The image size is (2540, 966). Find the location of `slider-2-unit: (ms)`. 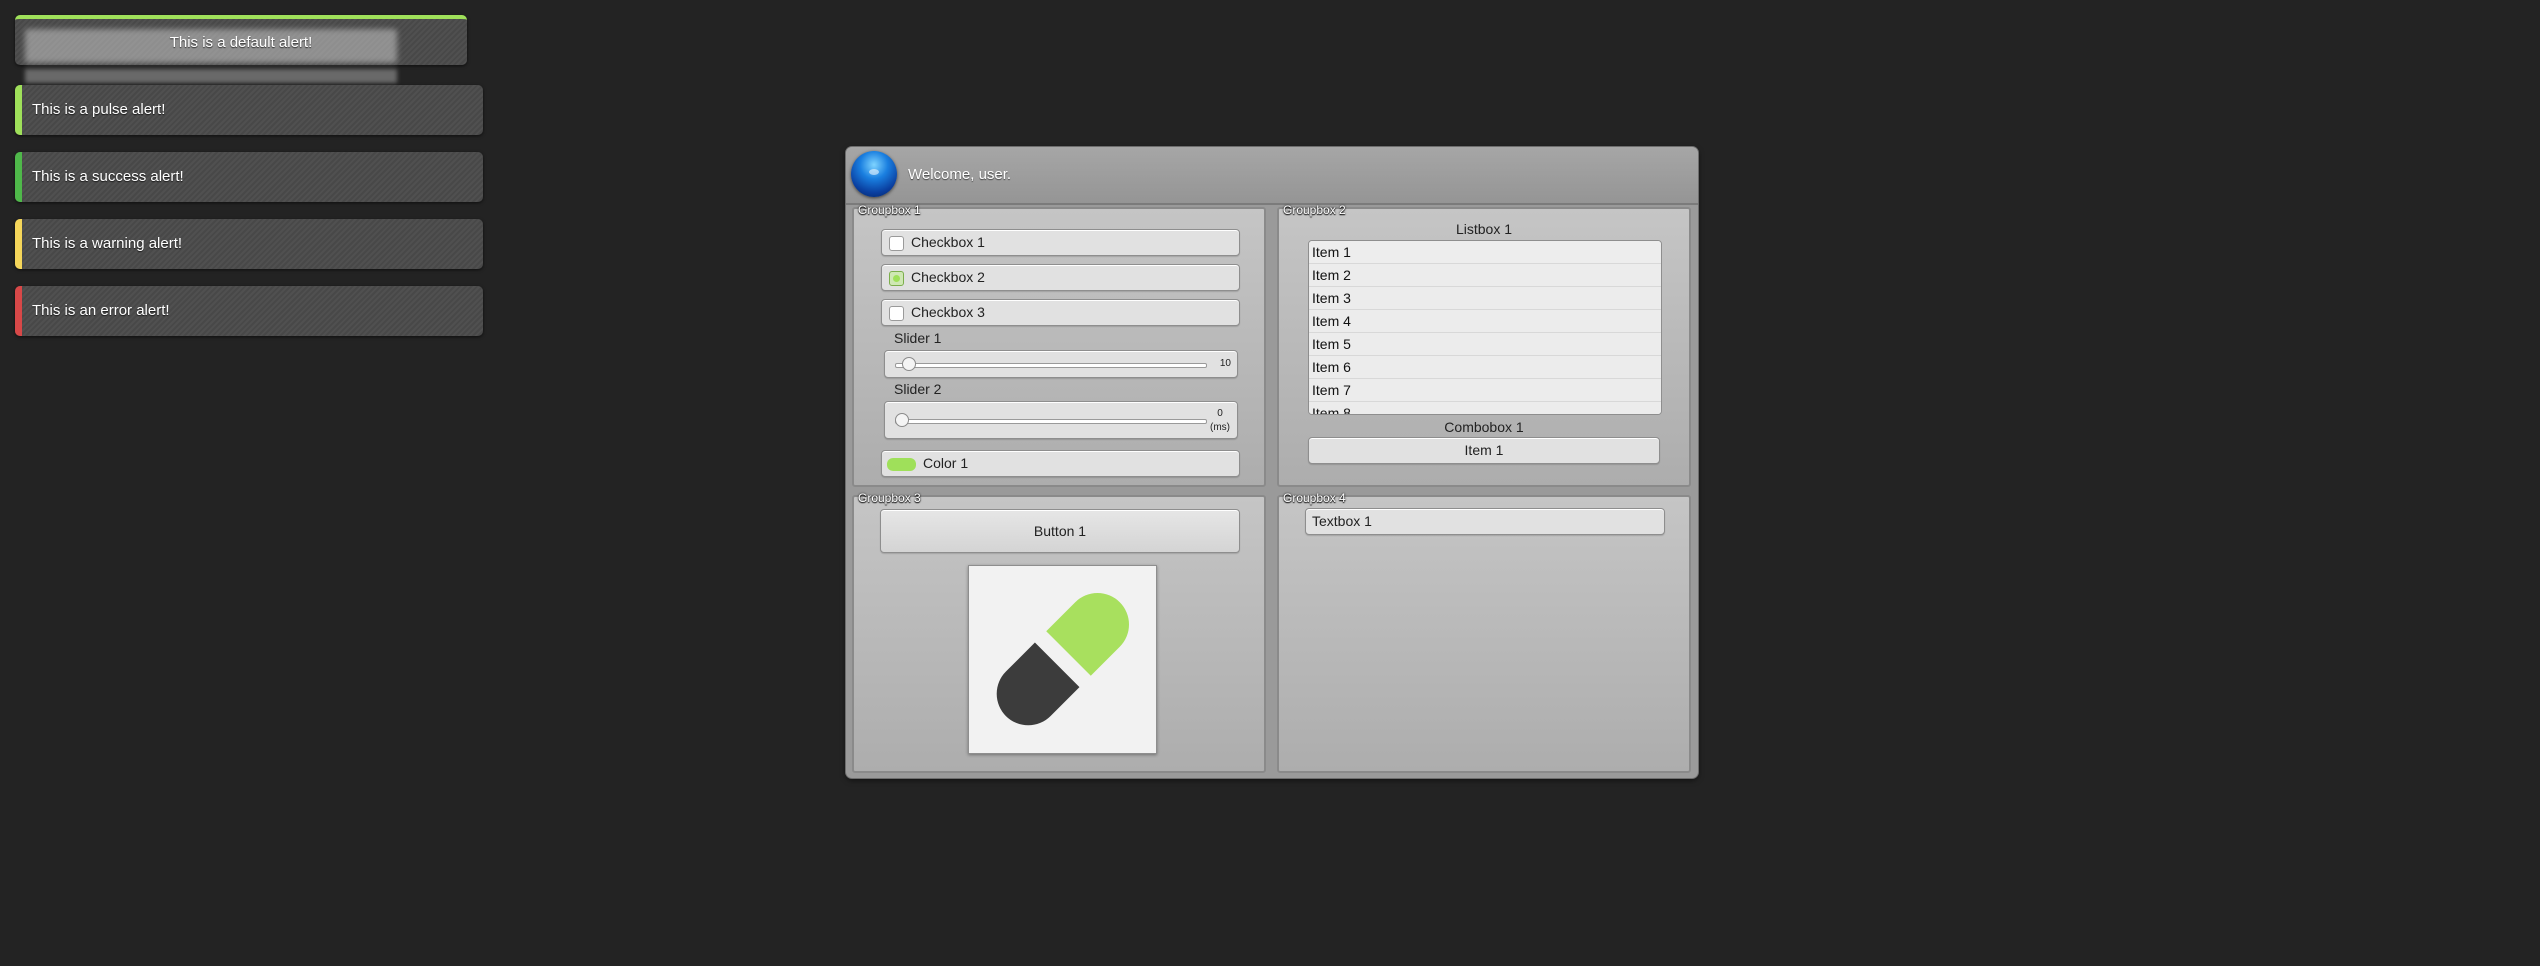

slider-2-unit: (ms) is located at coordinates (1220, 427).